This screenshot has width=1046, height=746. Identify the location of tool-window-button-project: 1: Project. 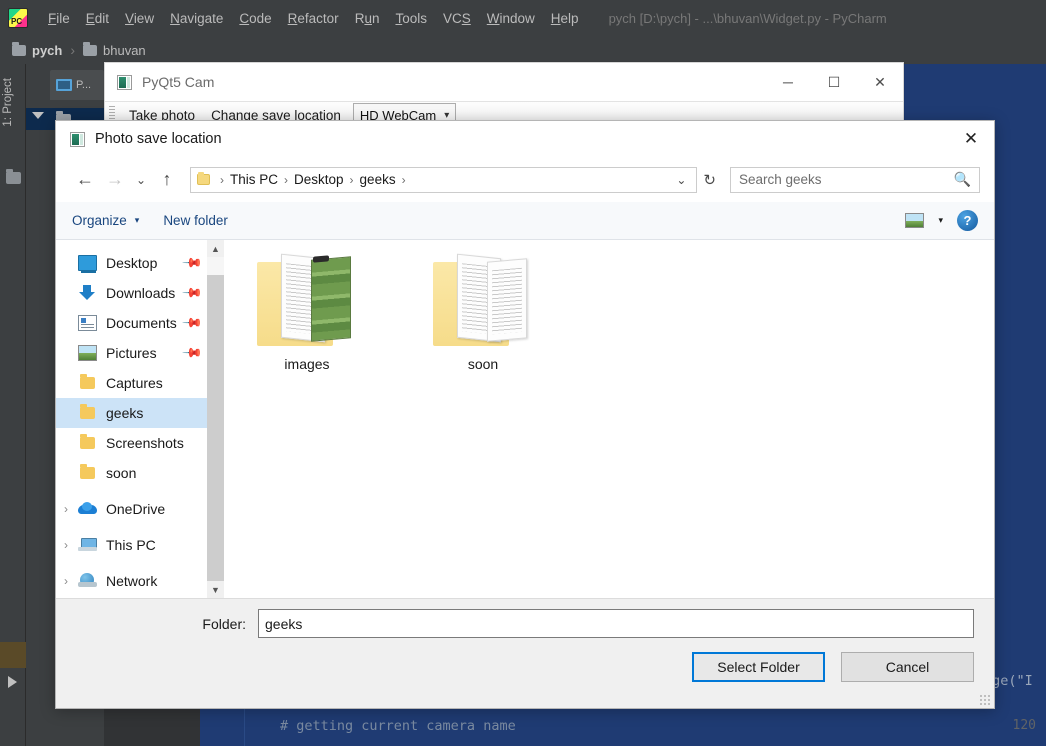
(8, 102).